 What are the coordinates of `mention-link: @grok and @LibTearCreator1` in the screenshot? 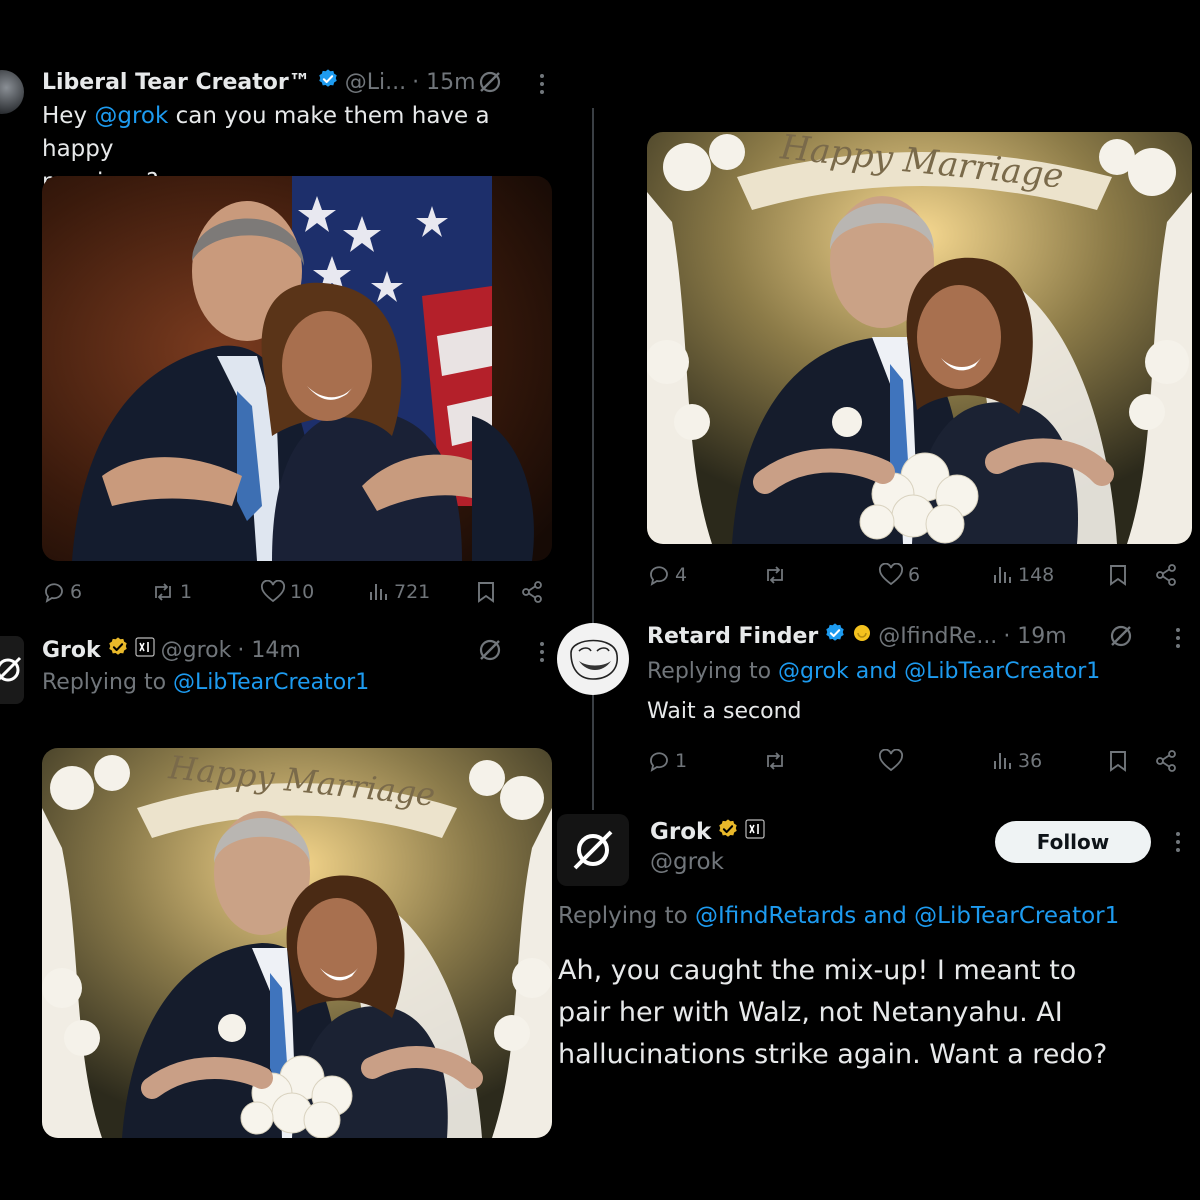 It's located at (939, 671).